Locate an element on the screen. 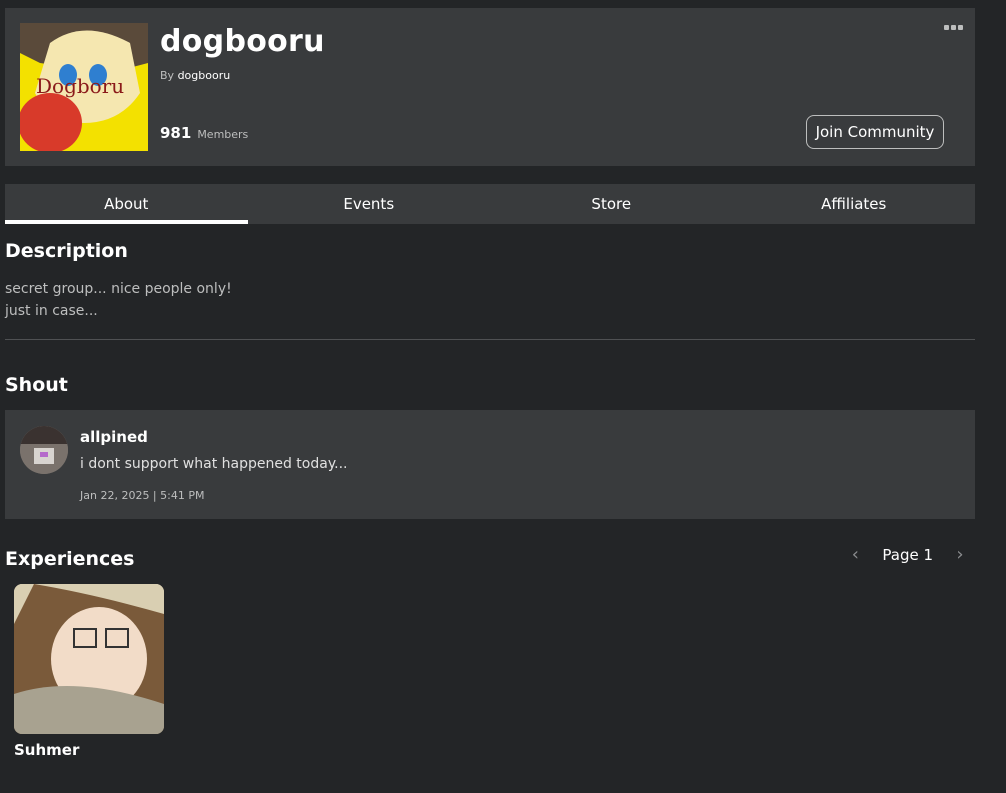  group-emblem: Dogboru is located at coordinates (84, 87).